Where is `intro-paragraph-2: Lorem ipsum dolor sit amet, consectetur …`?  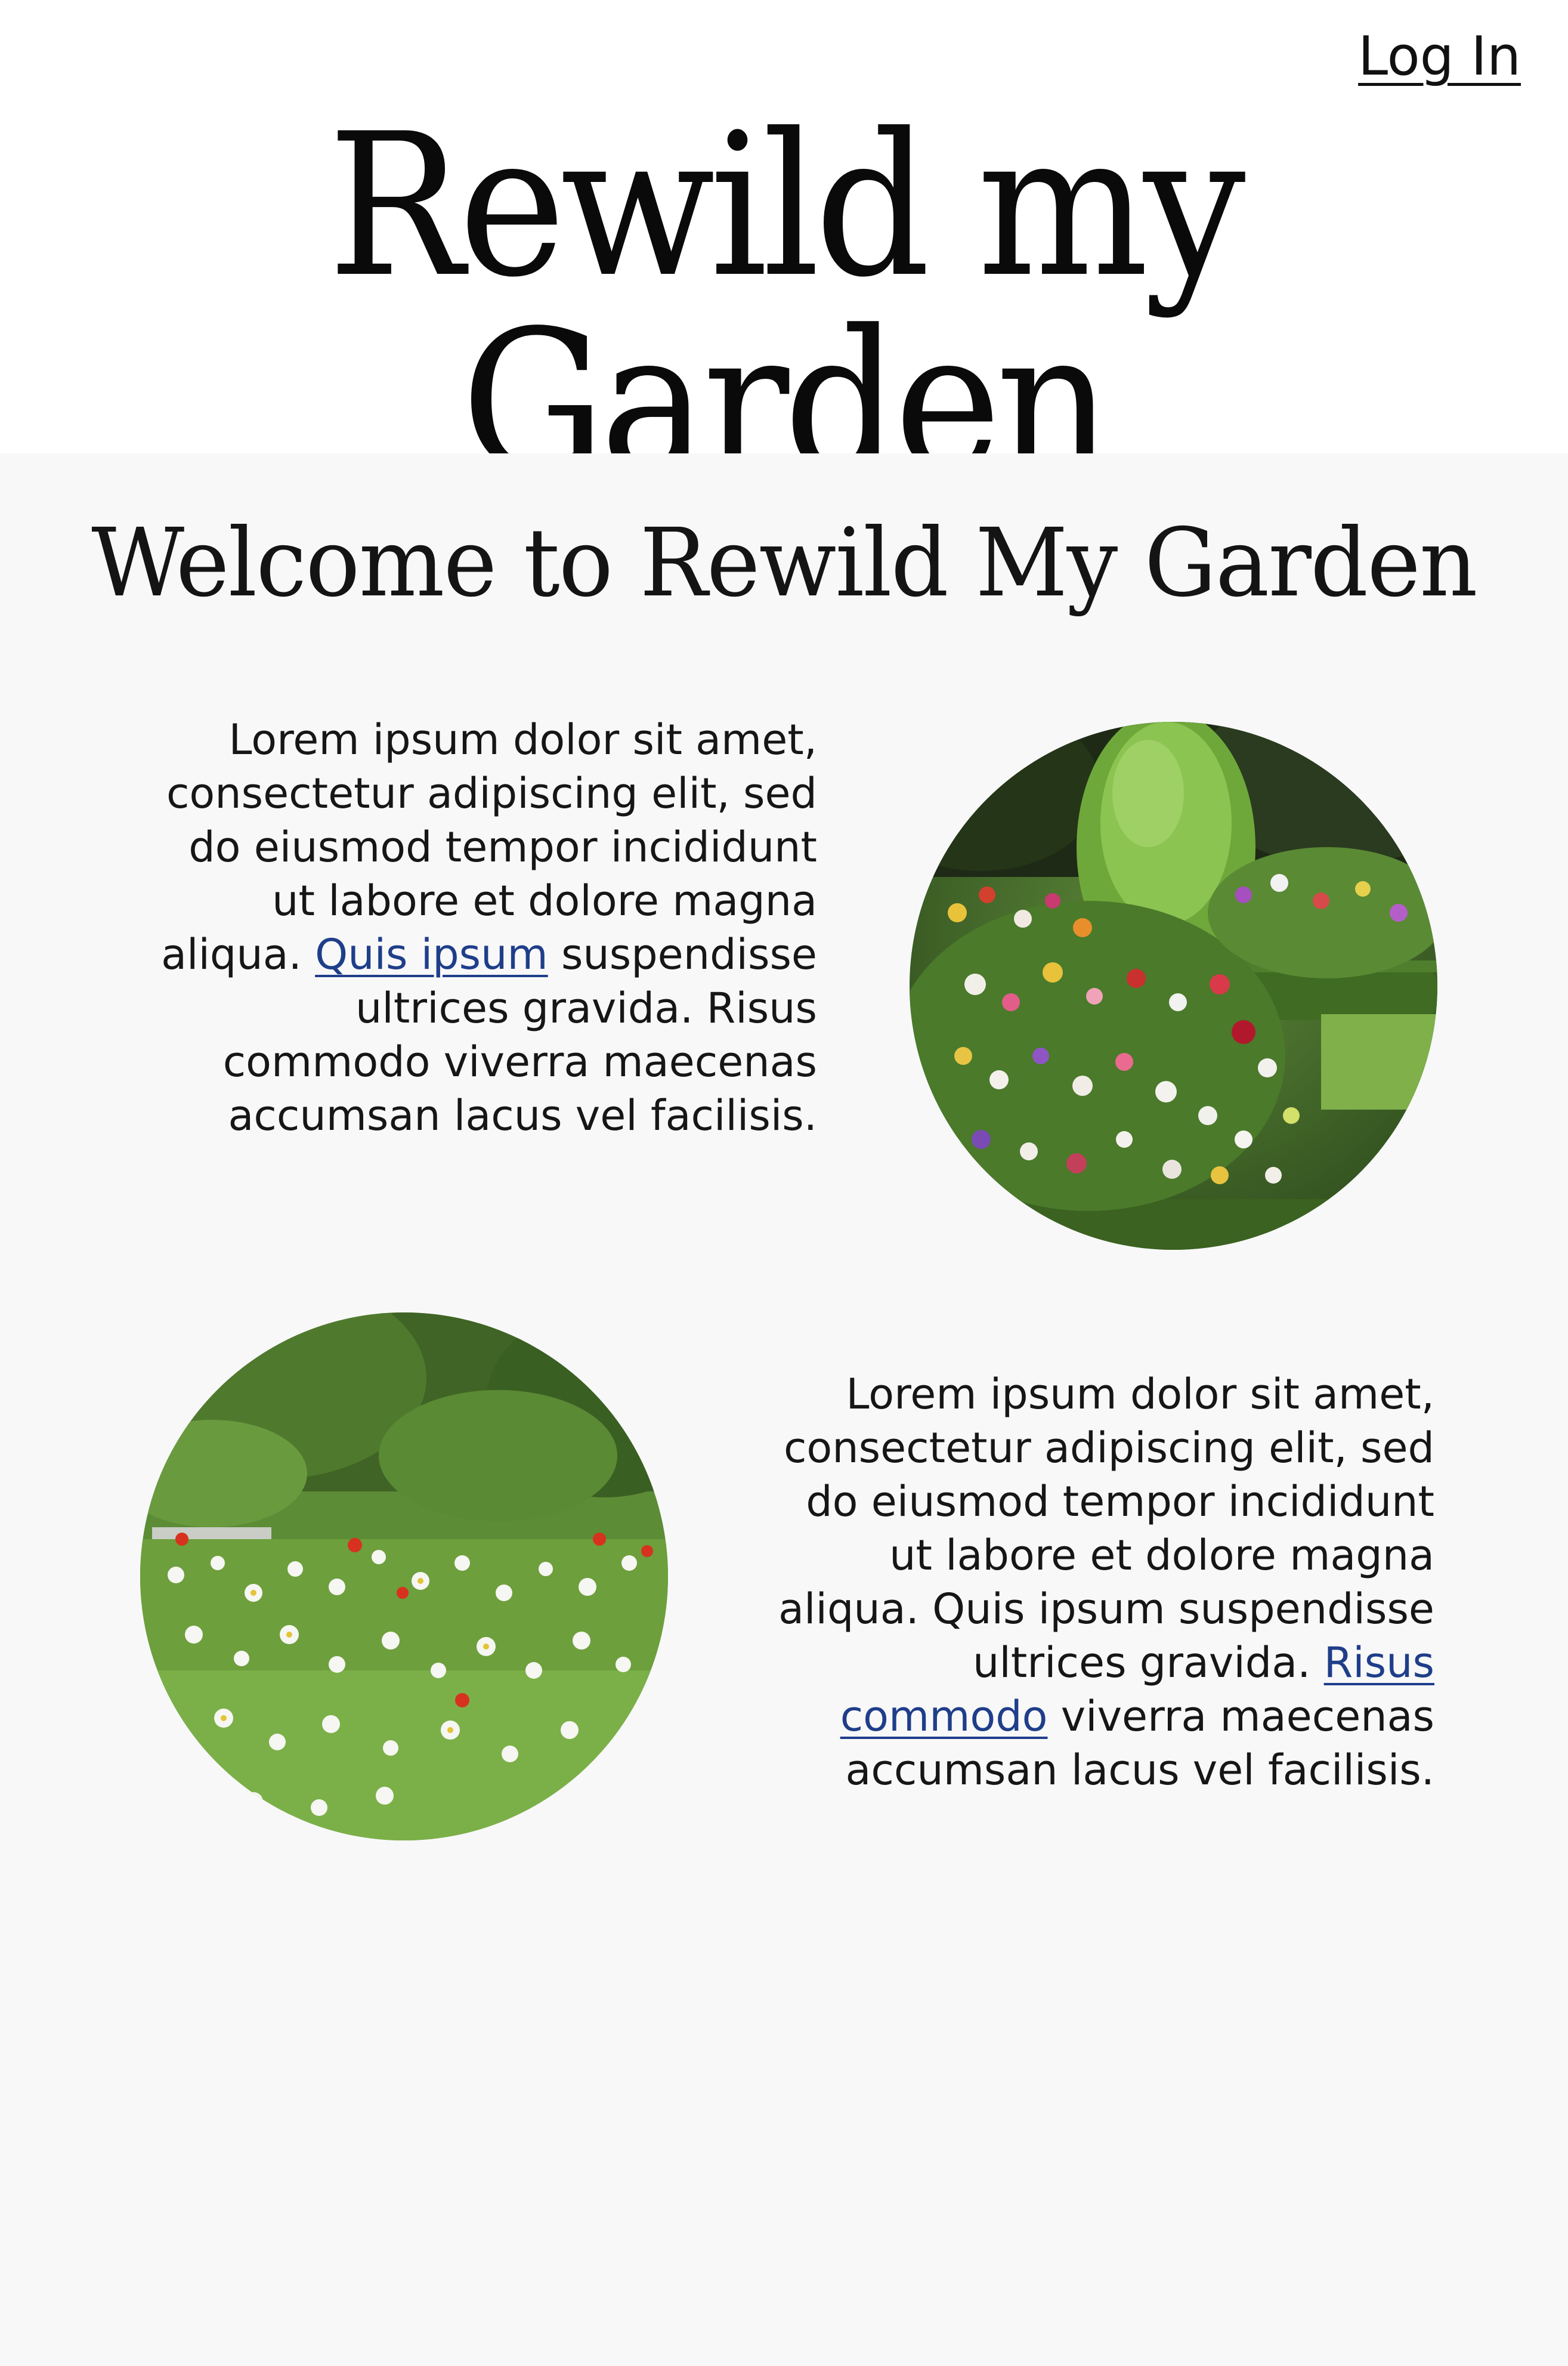 intro-paragraph-2: Lorem ipsum dolor sit amet, consectetur … is located at coordinates (1094, 1582).